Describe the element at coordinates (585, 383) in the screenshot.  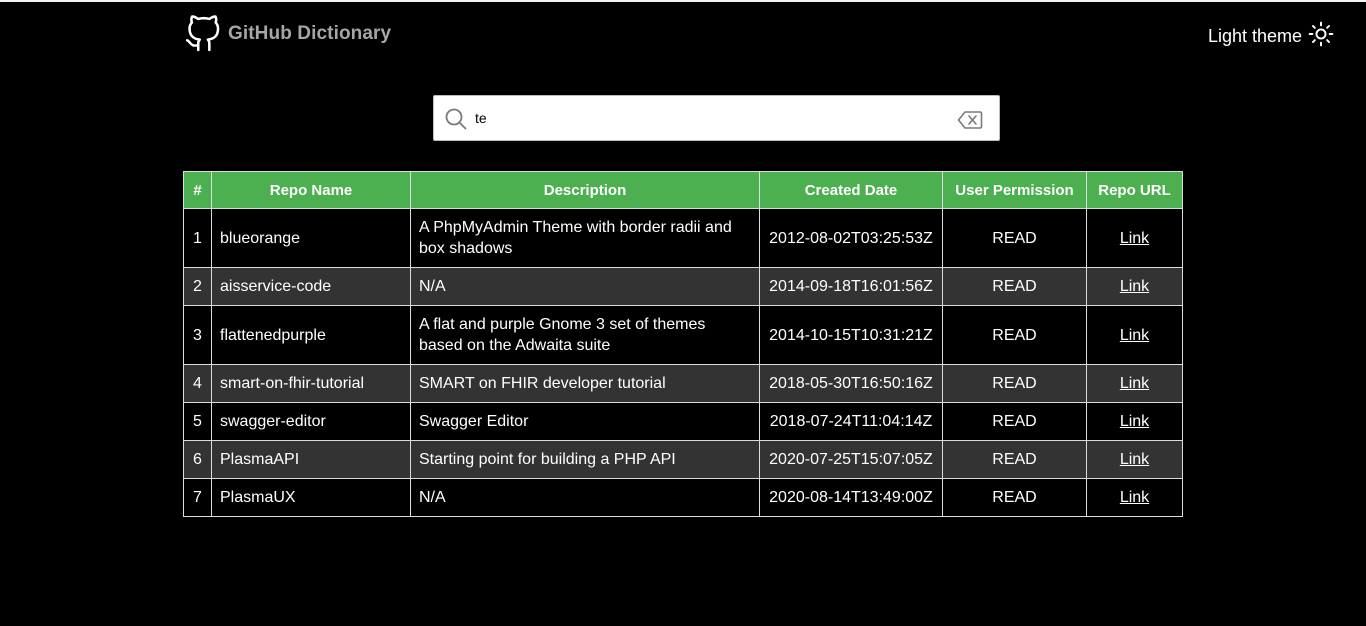
I see `repo-description: SMART on FHIR developer tutorial` at that location.